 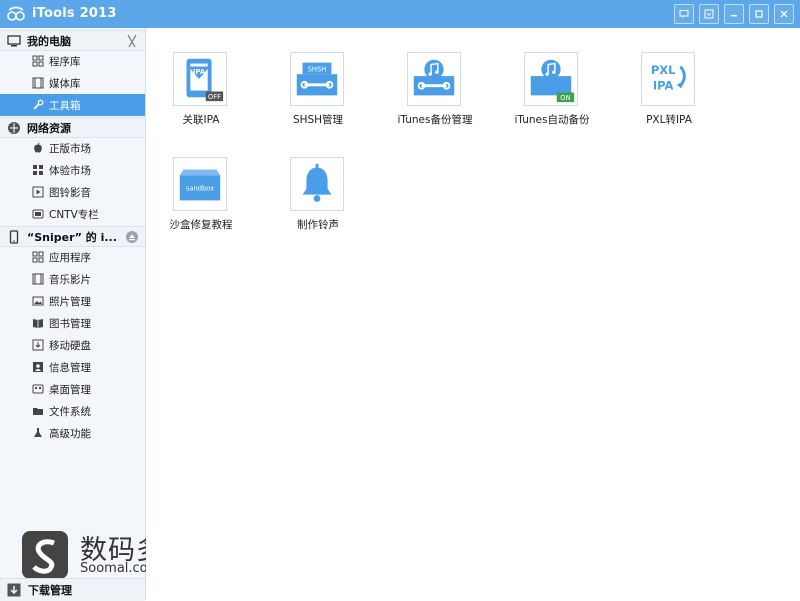 What do you see at coordinates (663, 70) in the screenshot?
I see `svg-text: PXL` at bounding box center [663, 70].